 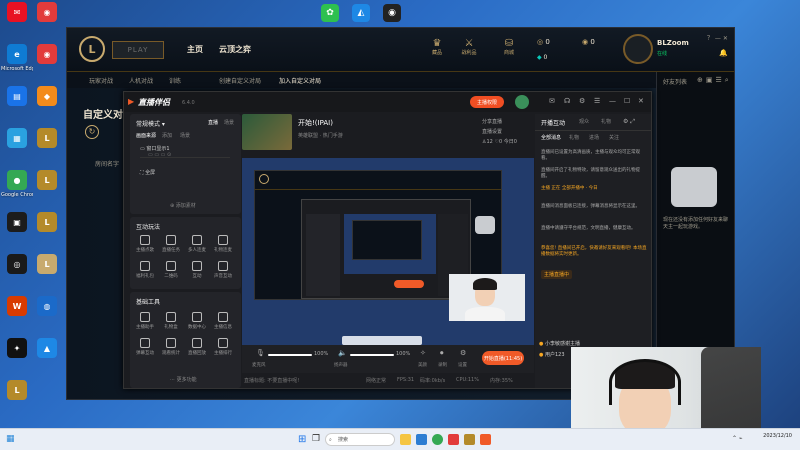 I want to click on desktop-icon: ◎, so click(x=17, y=265).